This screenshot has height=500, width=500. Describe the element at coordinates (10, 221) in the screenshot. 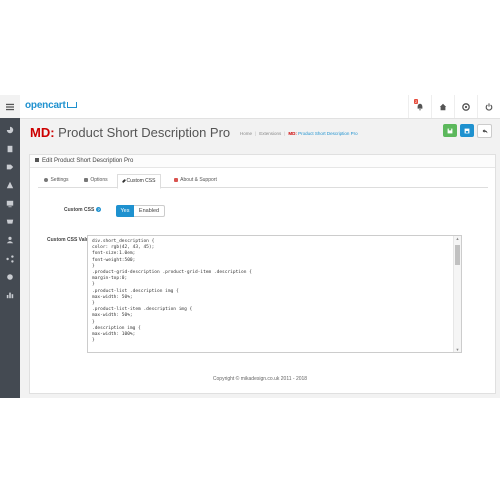

I see `sales-icon` at that location.